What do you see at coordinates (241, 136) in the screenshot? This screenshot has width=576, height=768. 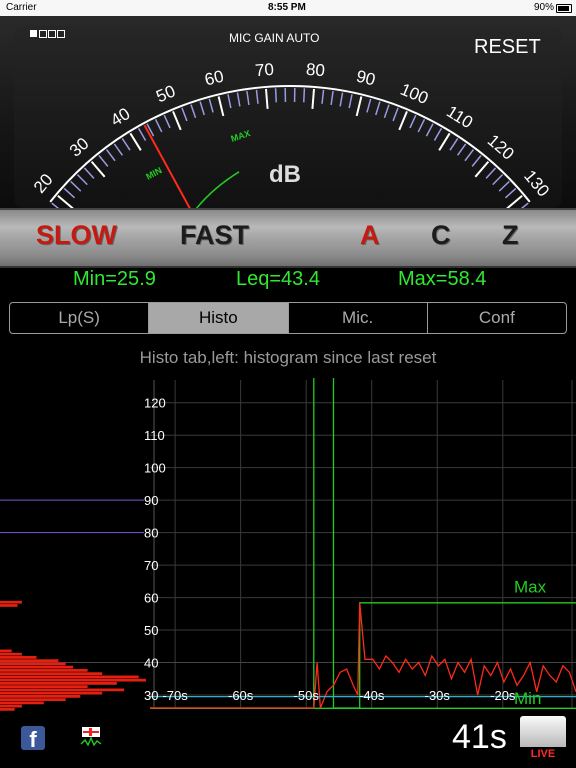 I see `max-marker-label: MAX` at bounding box center [241, 136].